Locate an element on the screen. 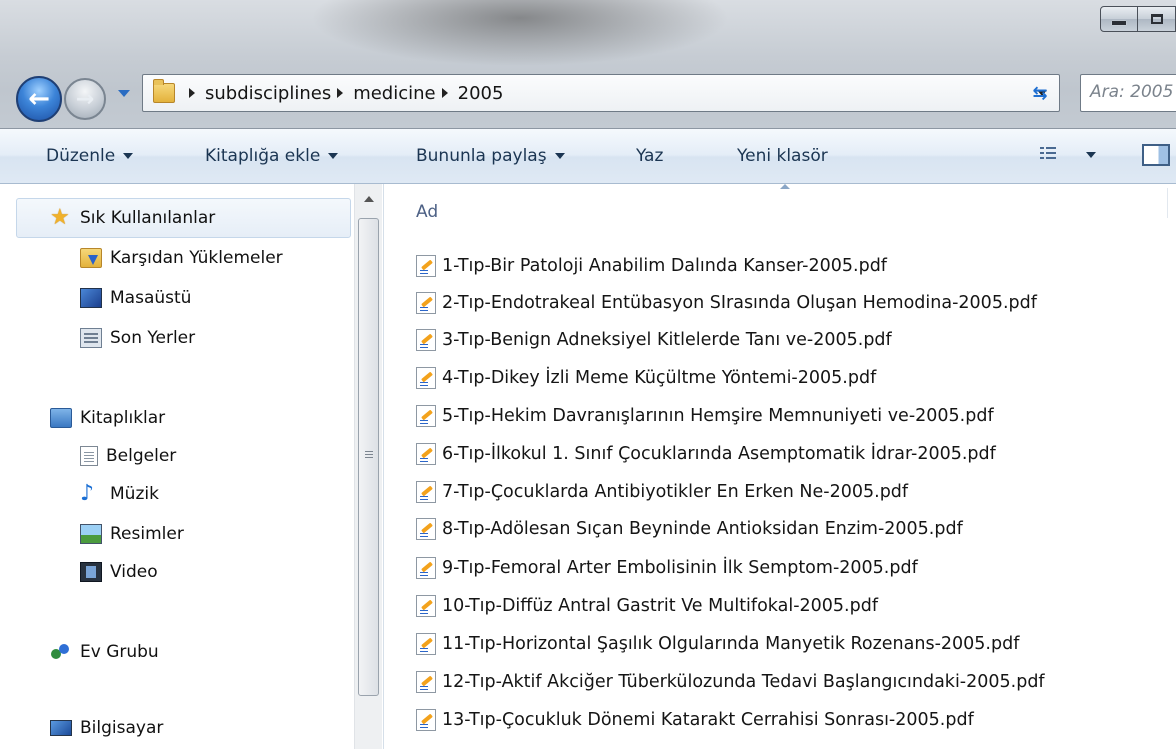 This screenshot has height=749, width=1176. include-in-library-menu: Kitaplığa ekle is located at coordinates (272, 156).